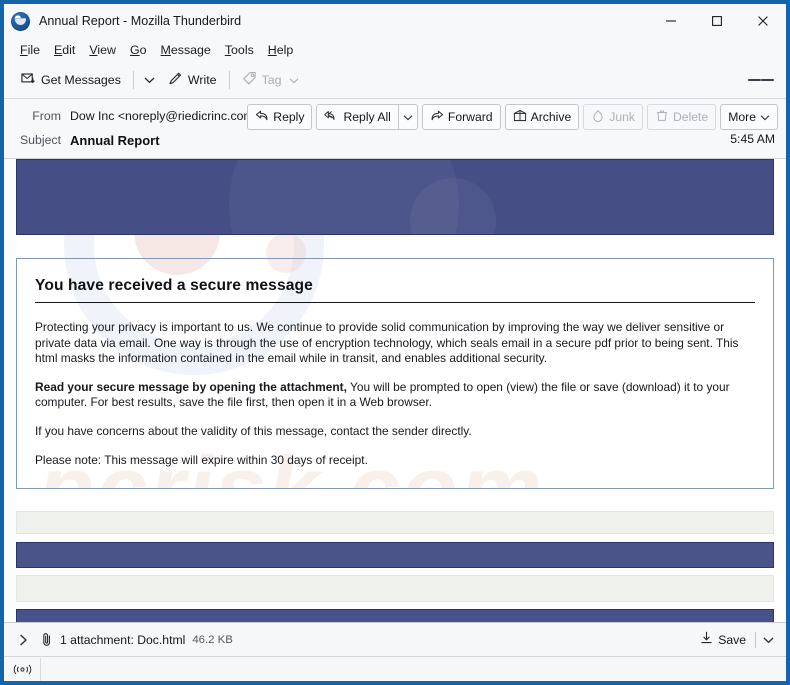 This screenshot has width=790, height=685. I want to click on email-divider-banner, so click(395, 555).